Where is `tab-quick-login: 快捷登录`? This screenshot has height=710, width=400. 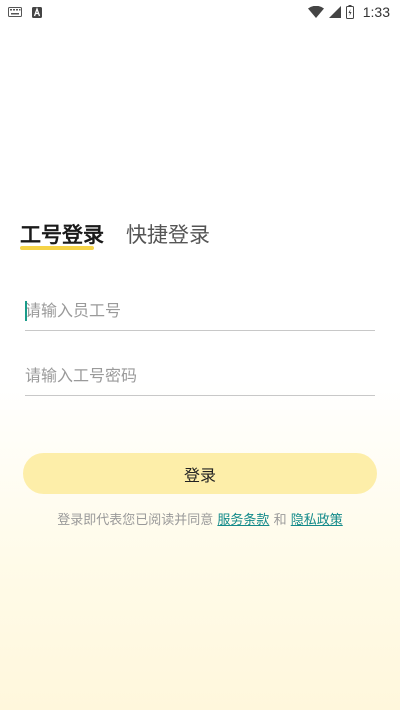 tab-quick-login: 快捷登录 is located at coordinates (168, 235).